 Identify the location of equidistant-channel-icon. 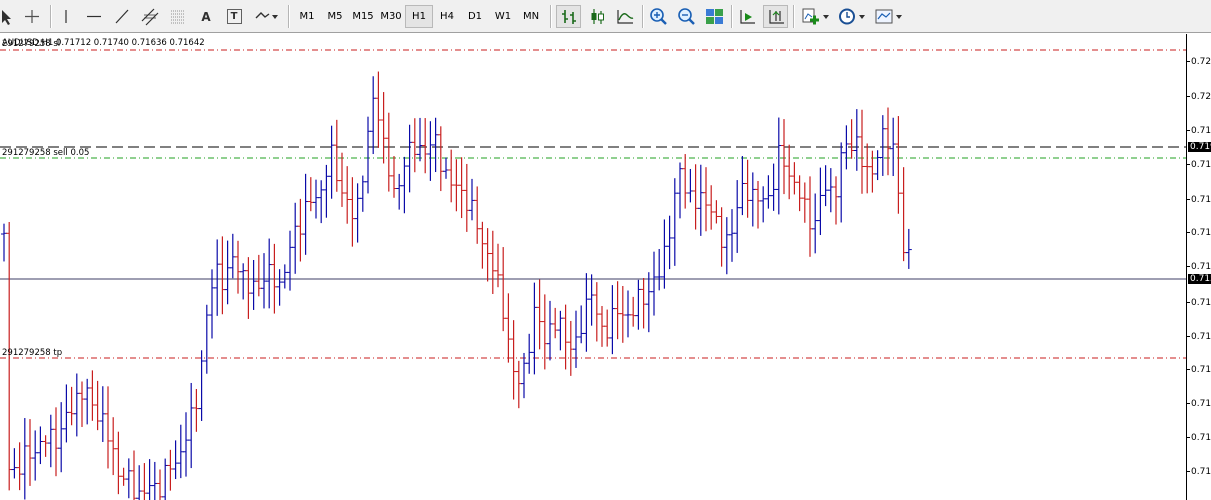
(150, 17).